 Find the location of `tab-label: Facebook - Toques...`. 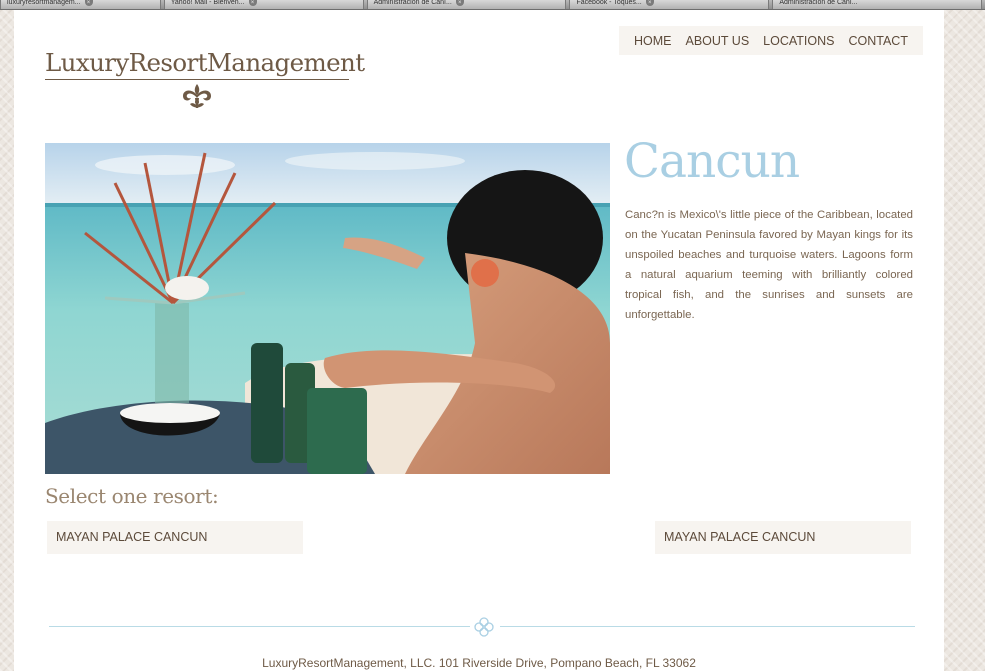

tab-label: Facebook - Toques... is located at coordinates (609, 3).